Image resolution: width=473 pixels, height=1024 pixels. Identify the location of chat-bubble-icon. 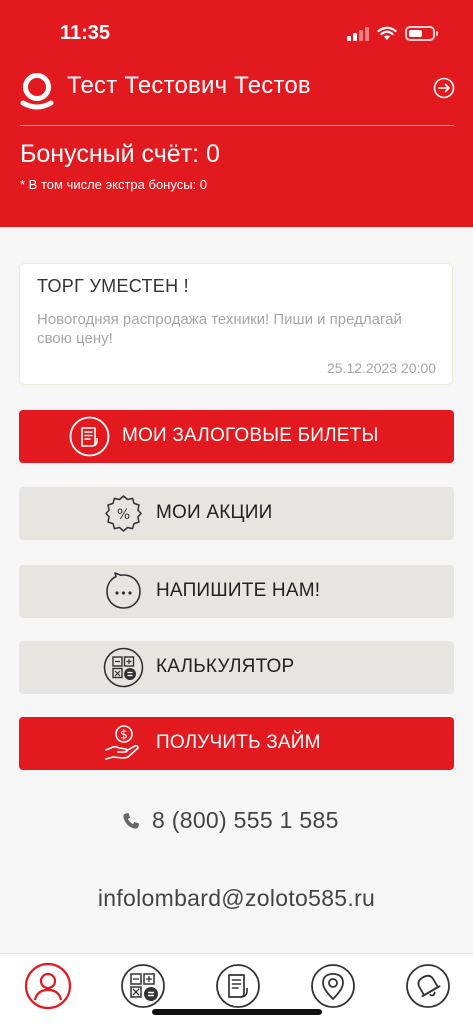
(123, 590).